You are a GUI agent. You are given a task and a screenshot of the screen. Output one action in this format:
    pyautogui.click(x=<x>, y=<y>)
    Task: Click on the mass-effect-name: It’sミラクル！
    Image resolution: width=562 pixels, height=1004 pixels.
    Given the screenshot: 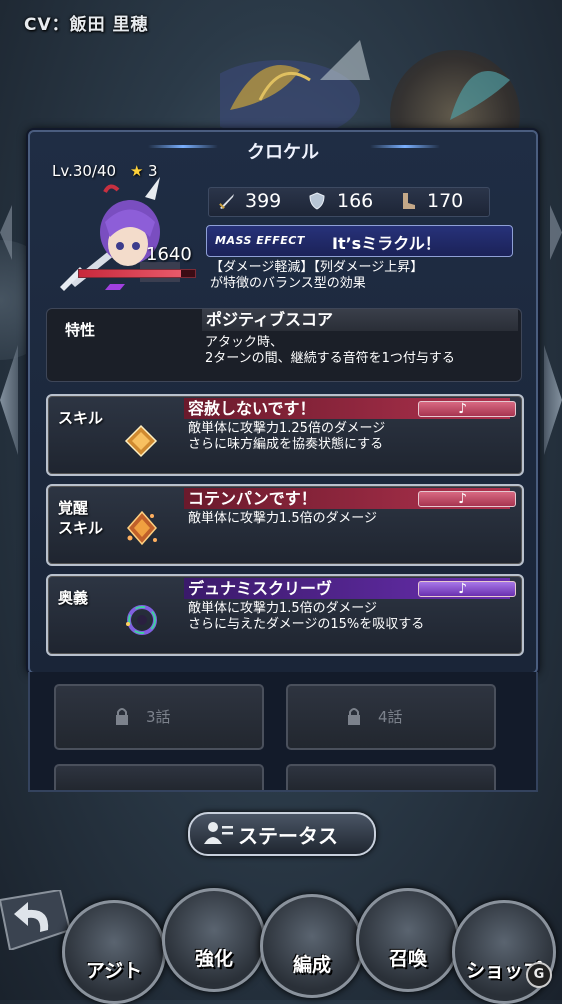 What is the action you would take?
    pyautogui.click(x=386, y=243)
    